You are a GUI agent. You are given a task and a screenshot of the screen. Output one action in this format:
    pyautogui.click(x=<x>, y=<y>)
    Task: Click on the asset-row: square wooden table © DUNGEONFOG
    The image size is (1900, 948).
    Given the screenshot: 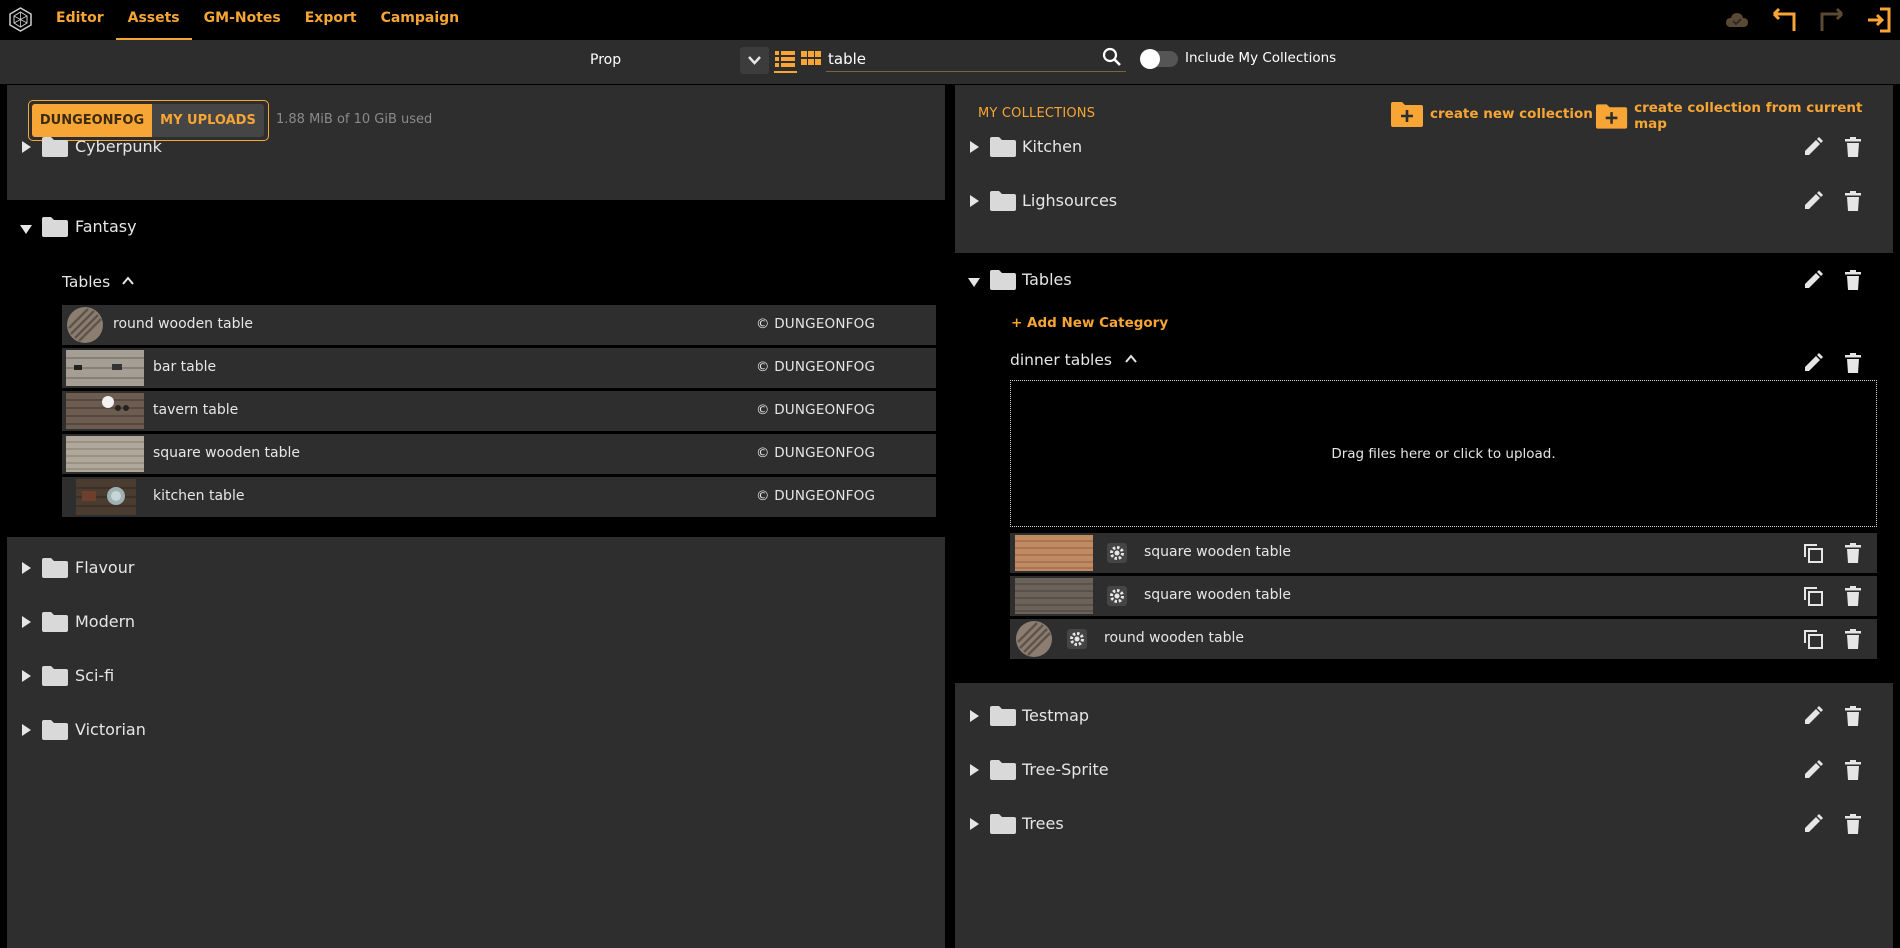 What is the action you would take?
    pyautogui.click(x=499, y=454)
    